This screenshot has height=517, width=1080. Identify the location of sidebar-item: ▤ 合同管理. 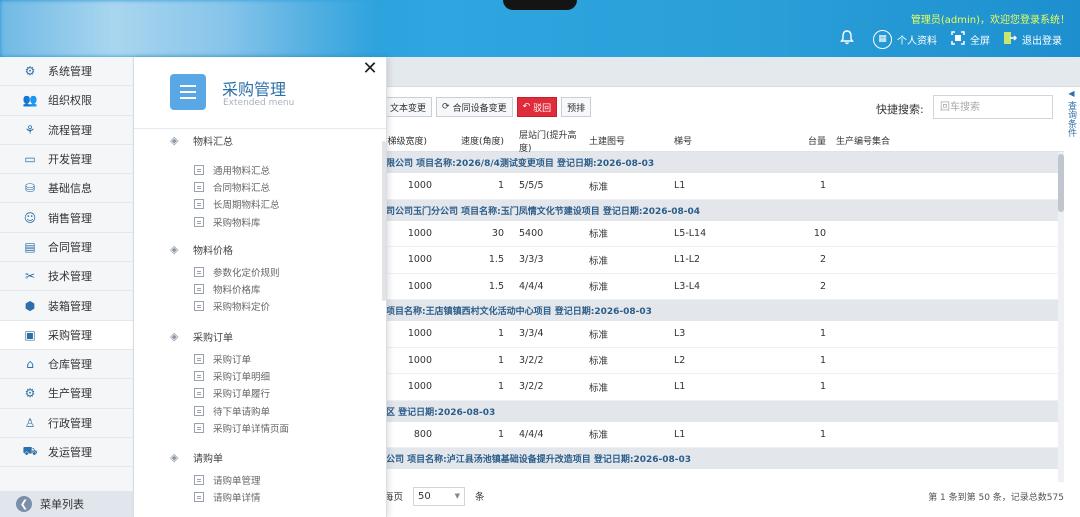
(66, 248).